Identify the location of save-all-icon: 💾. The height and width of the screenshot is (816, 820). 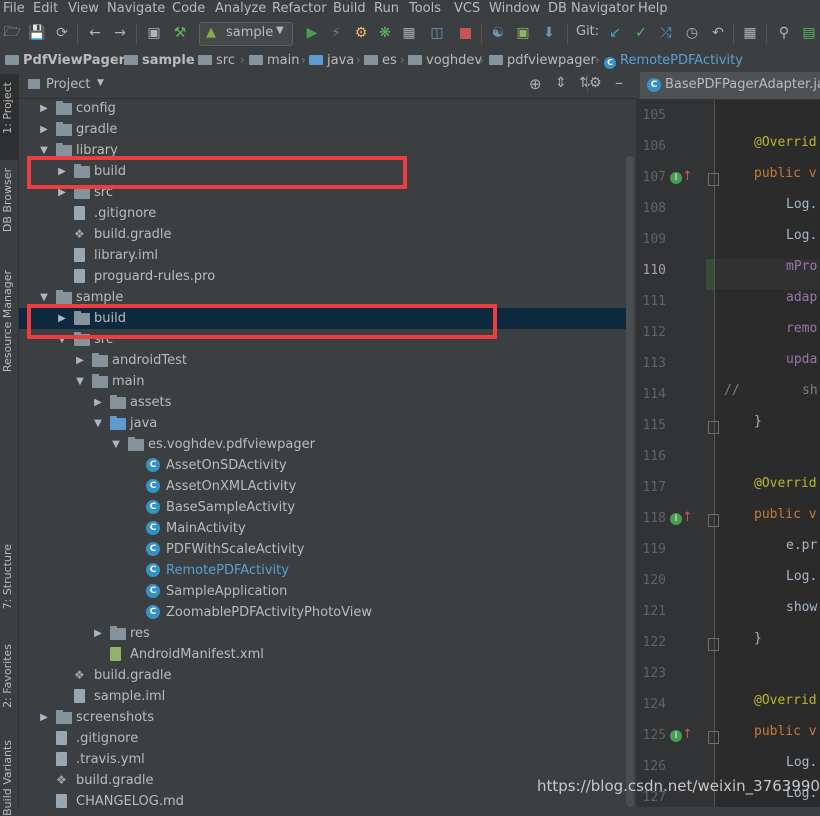
(37, 33).